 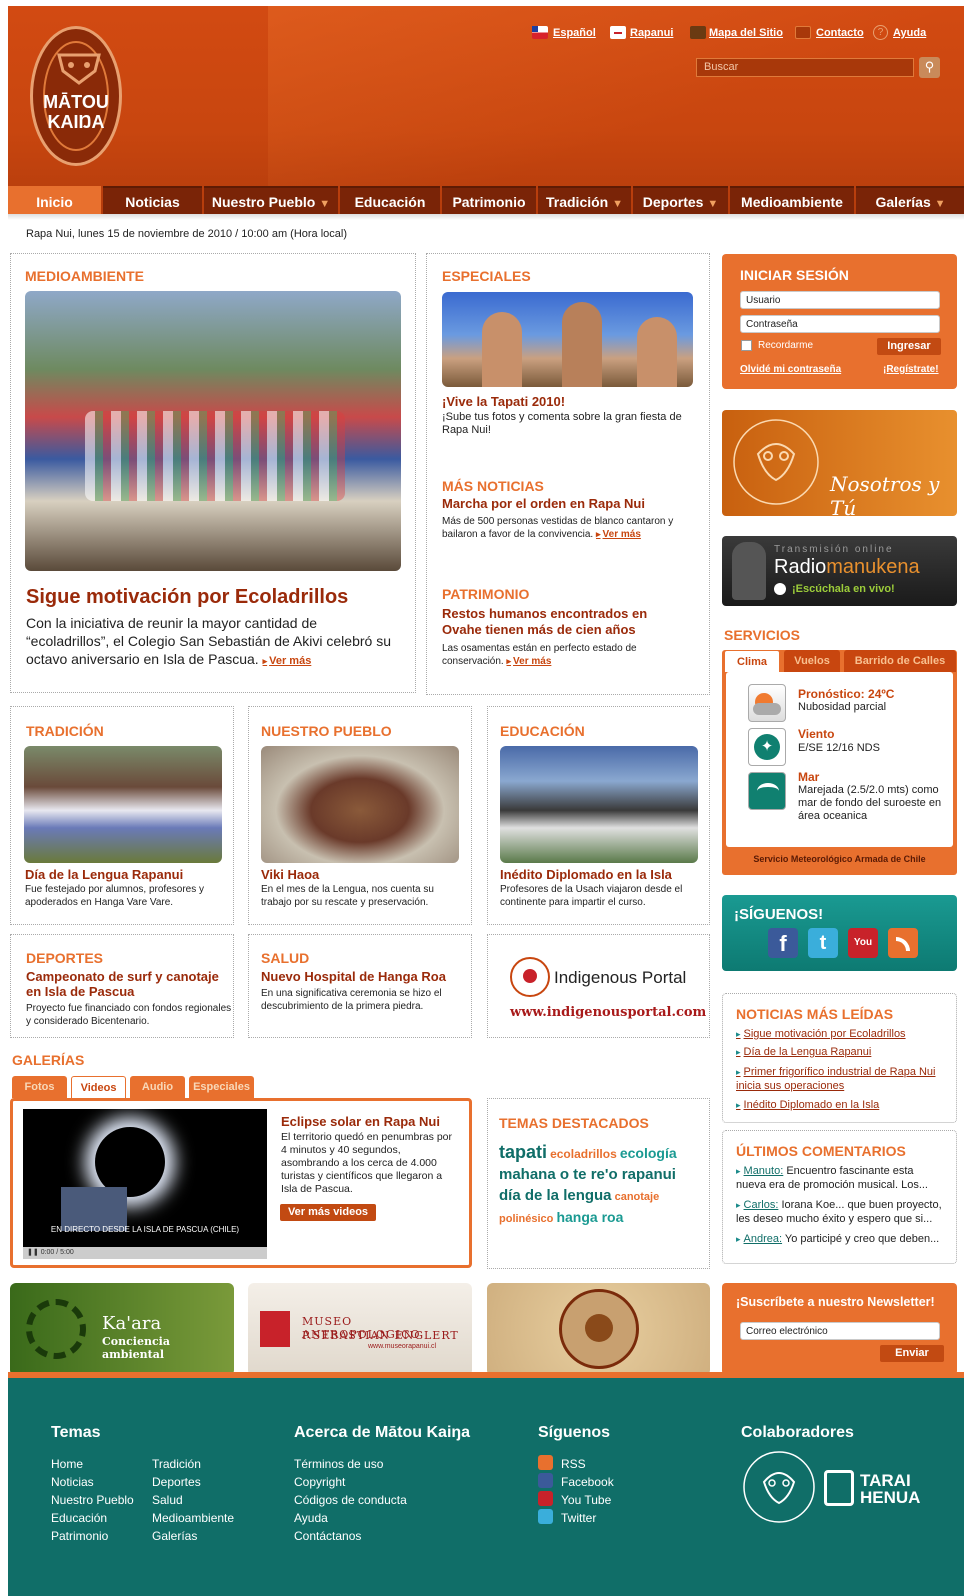 What do you see at coordinates (555, 1195) in the screenshot?
I see `tag-link: día de la lengua` at bounding box center [555, 1195].